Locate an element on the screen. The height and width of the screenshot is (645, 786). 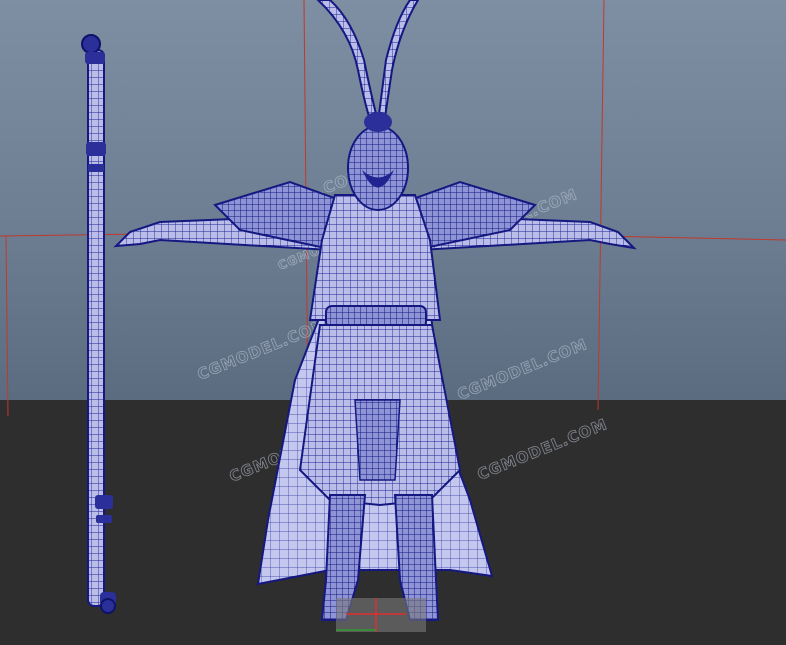
helmet is located at coordinates (378, 168).